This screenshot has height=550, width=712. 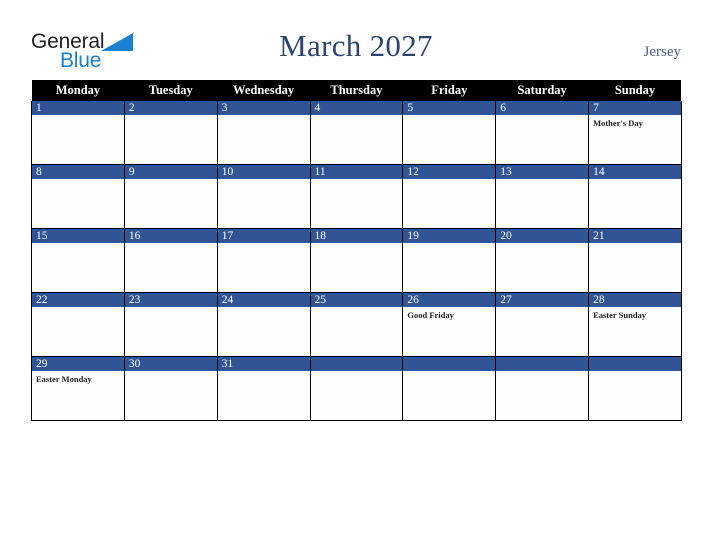 What do you see at coordinates (263, 133) in the screenshot?
I see `calendar-day-cell: 3` at bounding box center [263, 133].